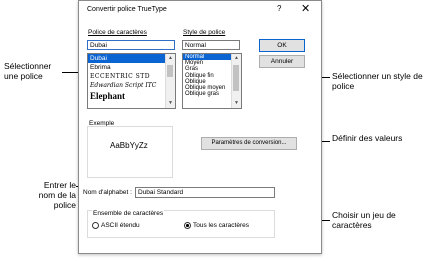 This screenshot has height=261, width=427. I want to click on font-list-item: Ebrima, so click(131, 67).